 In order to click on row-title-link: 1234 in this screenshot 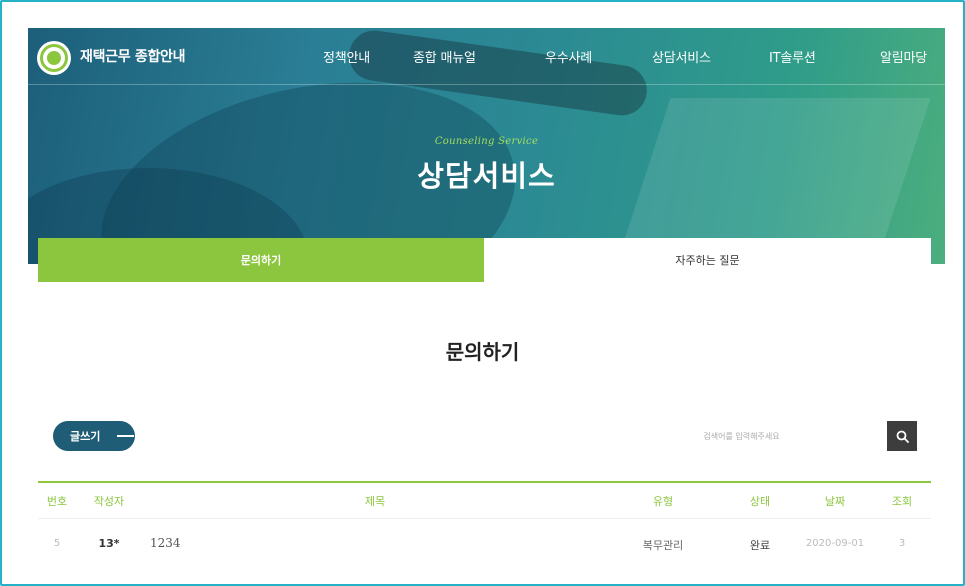, I will do `click(165, 543)`.